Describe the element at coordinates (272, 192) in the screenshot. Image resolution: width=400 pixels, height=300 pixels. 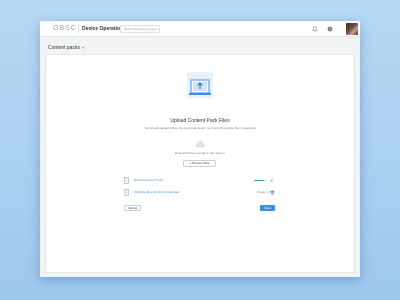
I see `trash-icon: 🗑` at that location.